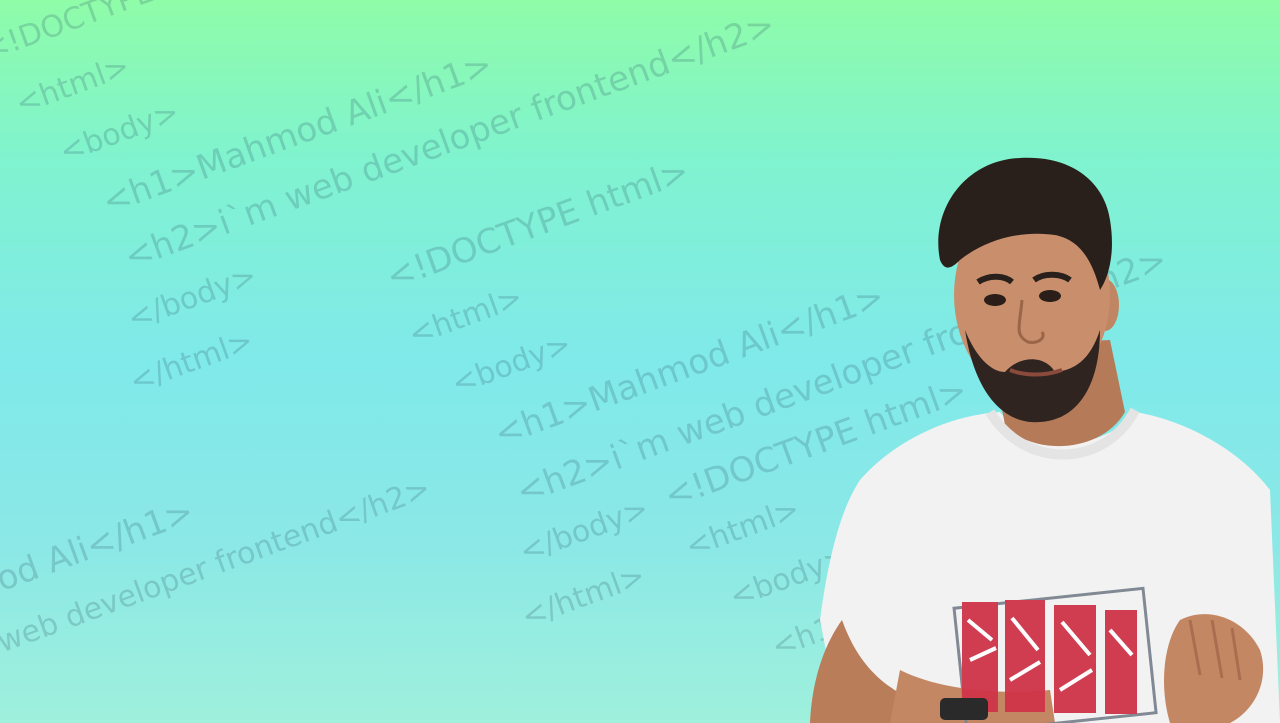 The image size is (1280, 723). Describe the element at coordinates (119, 132) in the screenshot. I see `code-text-body-open: <body>` at that location.